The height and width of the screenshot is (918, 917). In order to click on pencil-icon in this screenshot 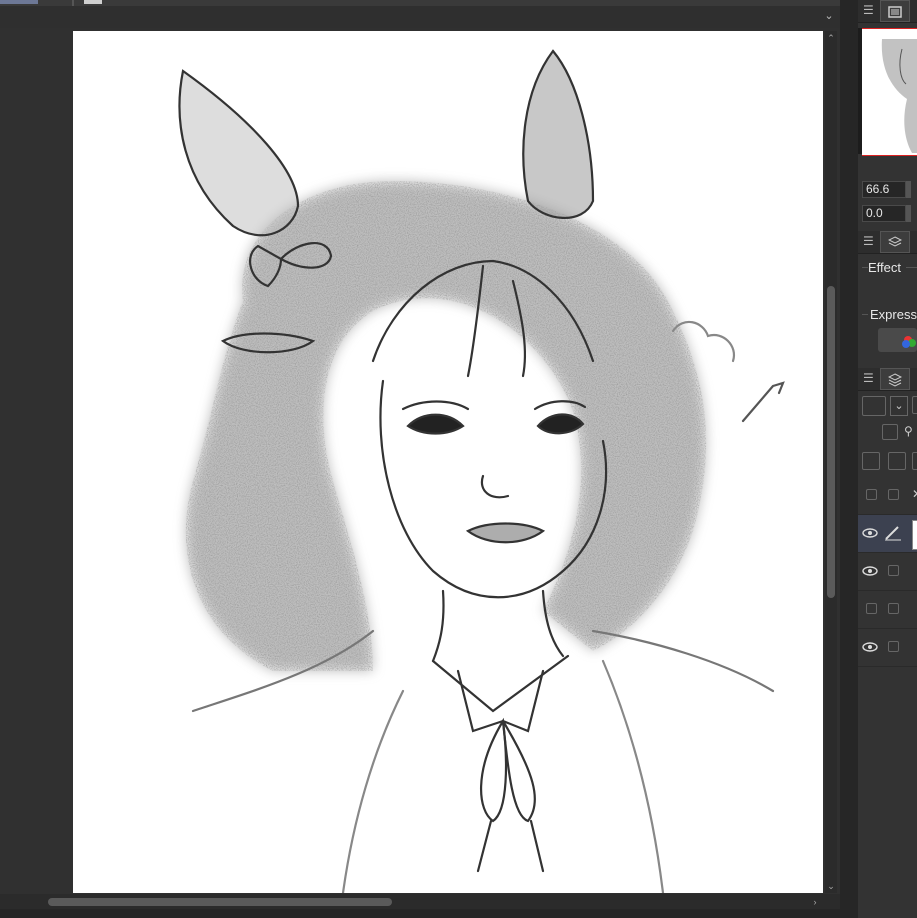, I will do `click(893, 533)`.